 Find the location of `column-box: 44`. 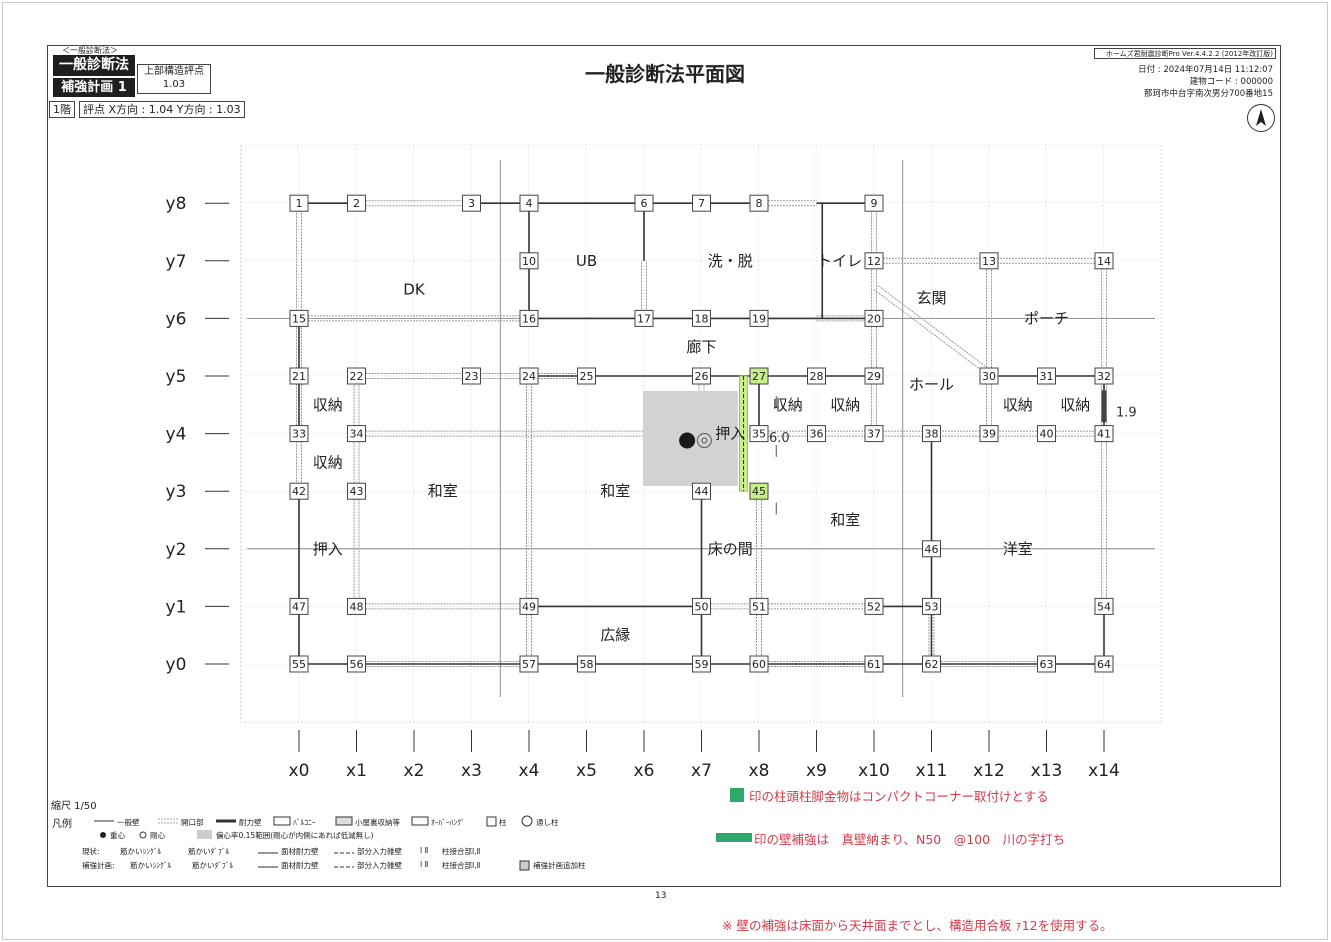

column-box: 44 is located at coordinates (701, 491).